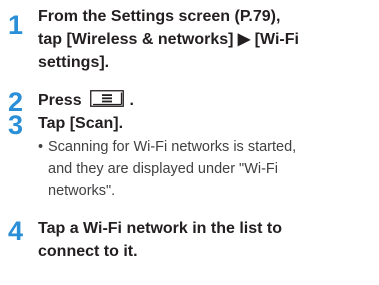 The image size is (379, 285). Describe the element at coordinates (88, 251) in the screenshot. I see `step-4-line-2: connect to it.` at that location.